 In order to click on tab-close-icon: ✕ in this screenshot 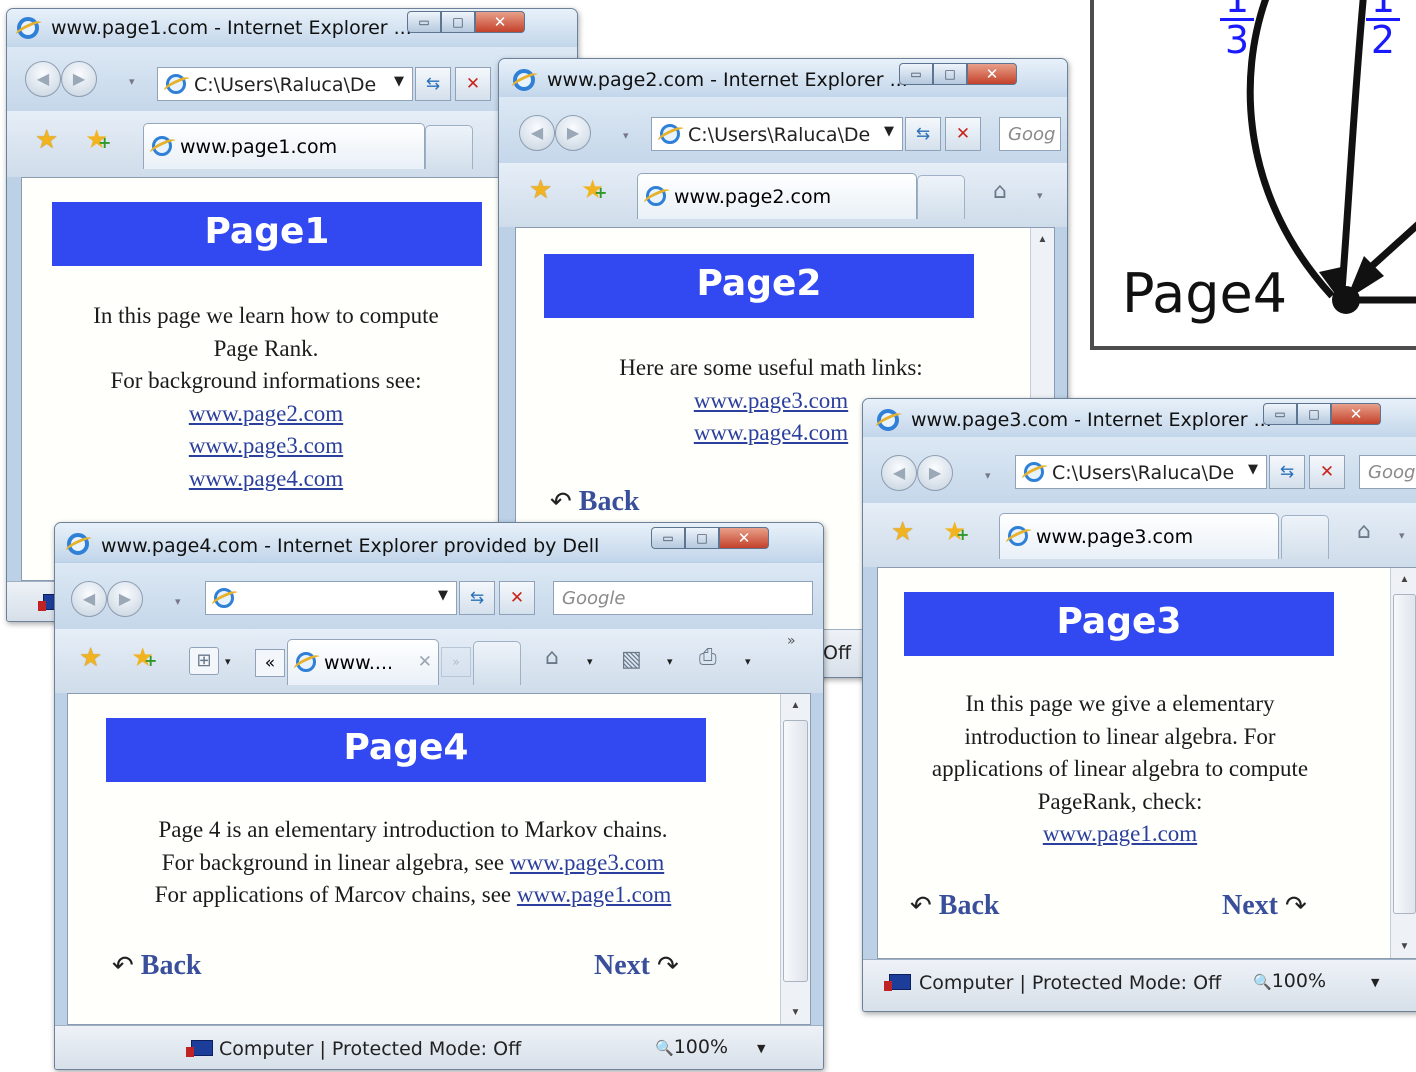, I will do `click(425, 662)`.